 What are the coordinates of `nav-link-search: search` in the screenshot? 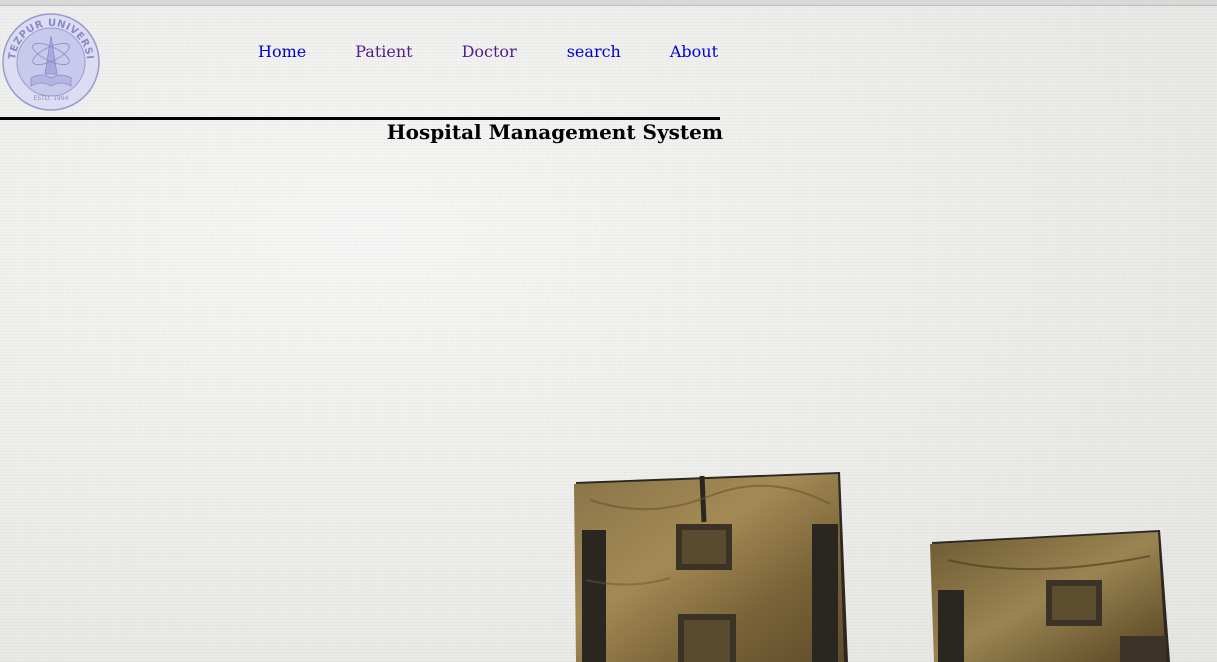 It's located at (594, 52).